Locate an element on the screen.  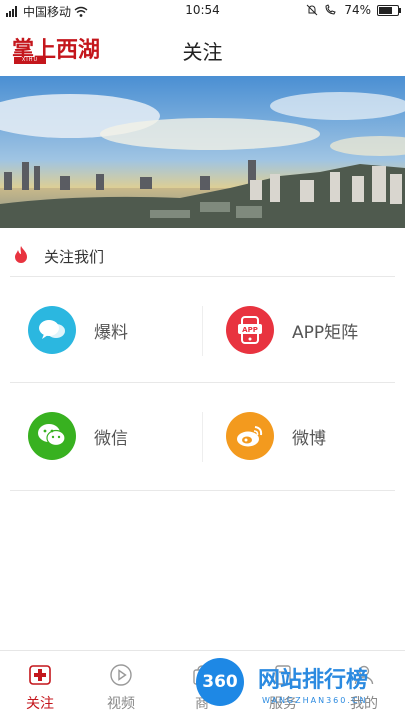
tab-guanzhu: 关注 is located at coordinates (40, 686).